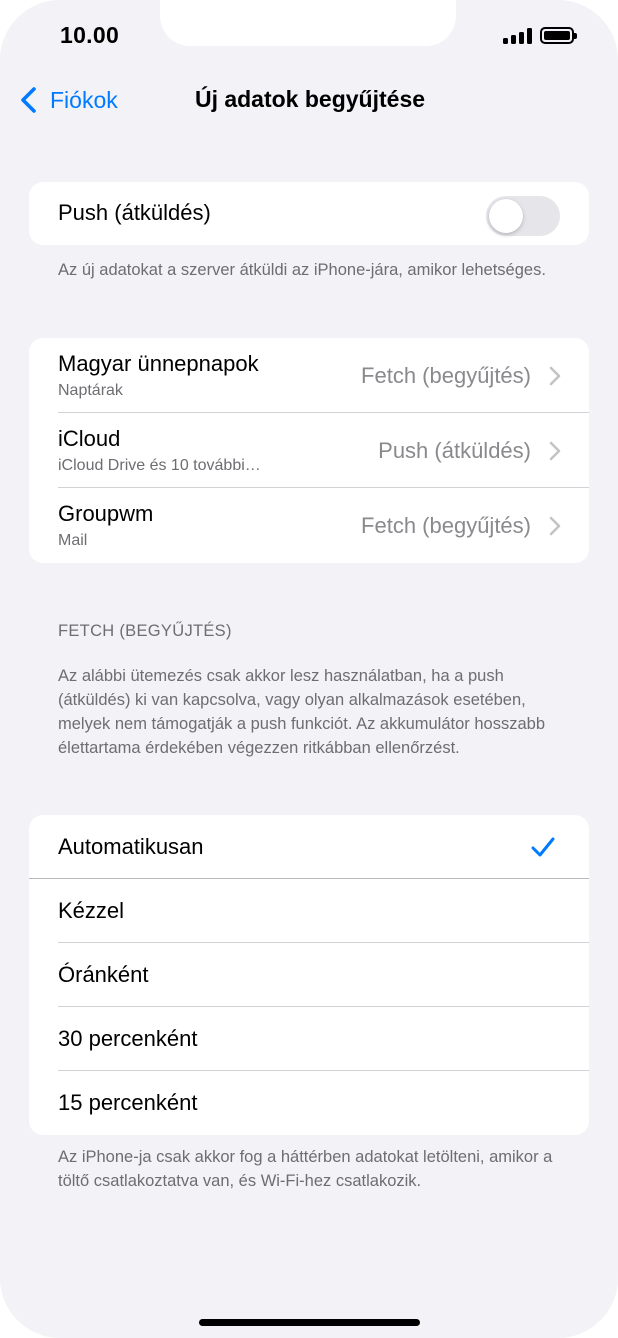 This screenshot has height=1338, width=618. I want to click on fetch-option-hourly: Óránként, so click(309, 975).